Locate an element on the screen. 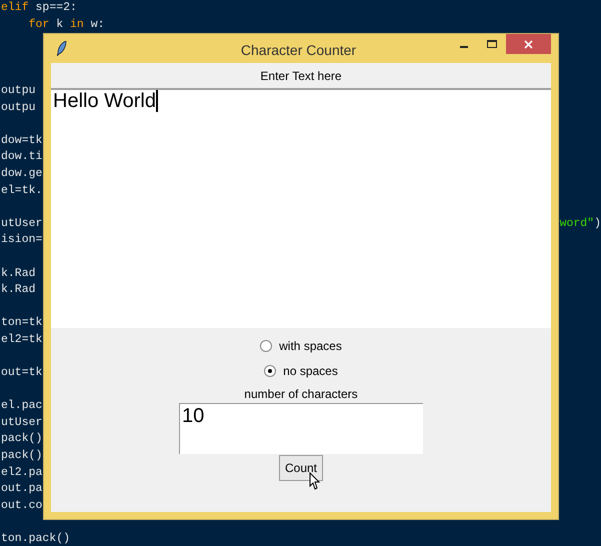 The height and width of the screenshot is (546, 601). code-line: el=tk. is located at coordinates (21, 190).